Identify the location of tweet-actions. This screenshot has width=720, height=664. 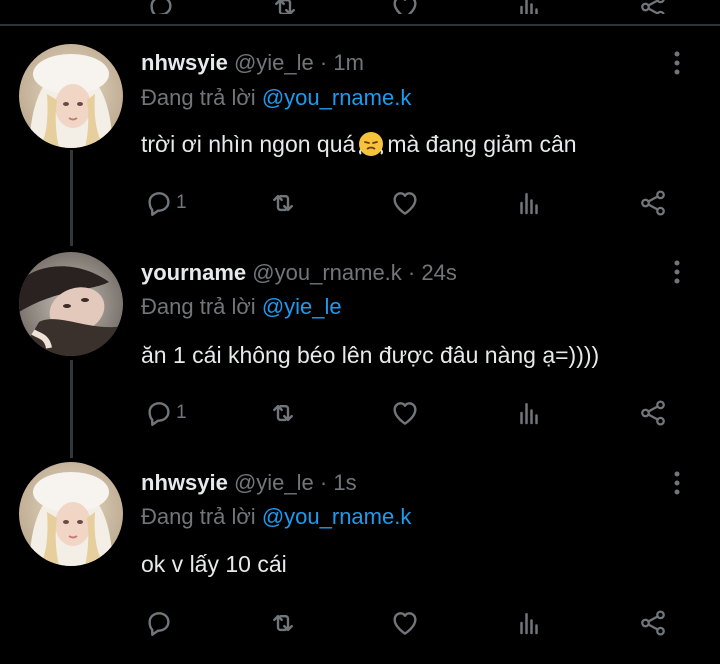
(360, 623).